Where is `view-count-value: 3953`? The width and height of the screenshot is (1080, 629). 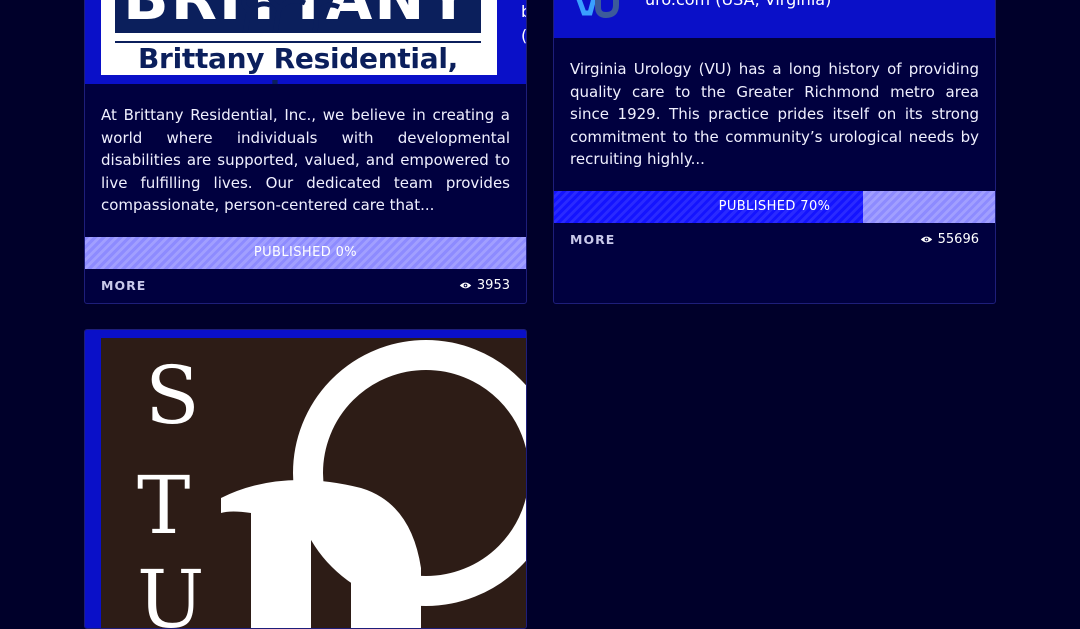 view-count-value: 3953 is located at coordinates (493, 286).